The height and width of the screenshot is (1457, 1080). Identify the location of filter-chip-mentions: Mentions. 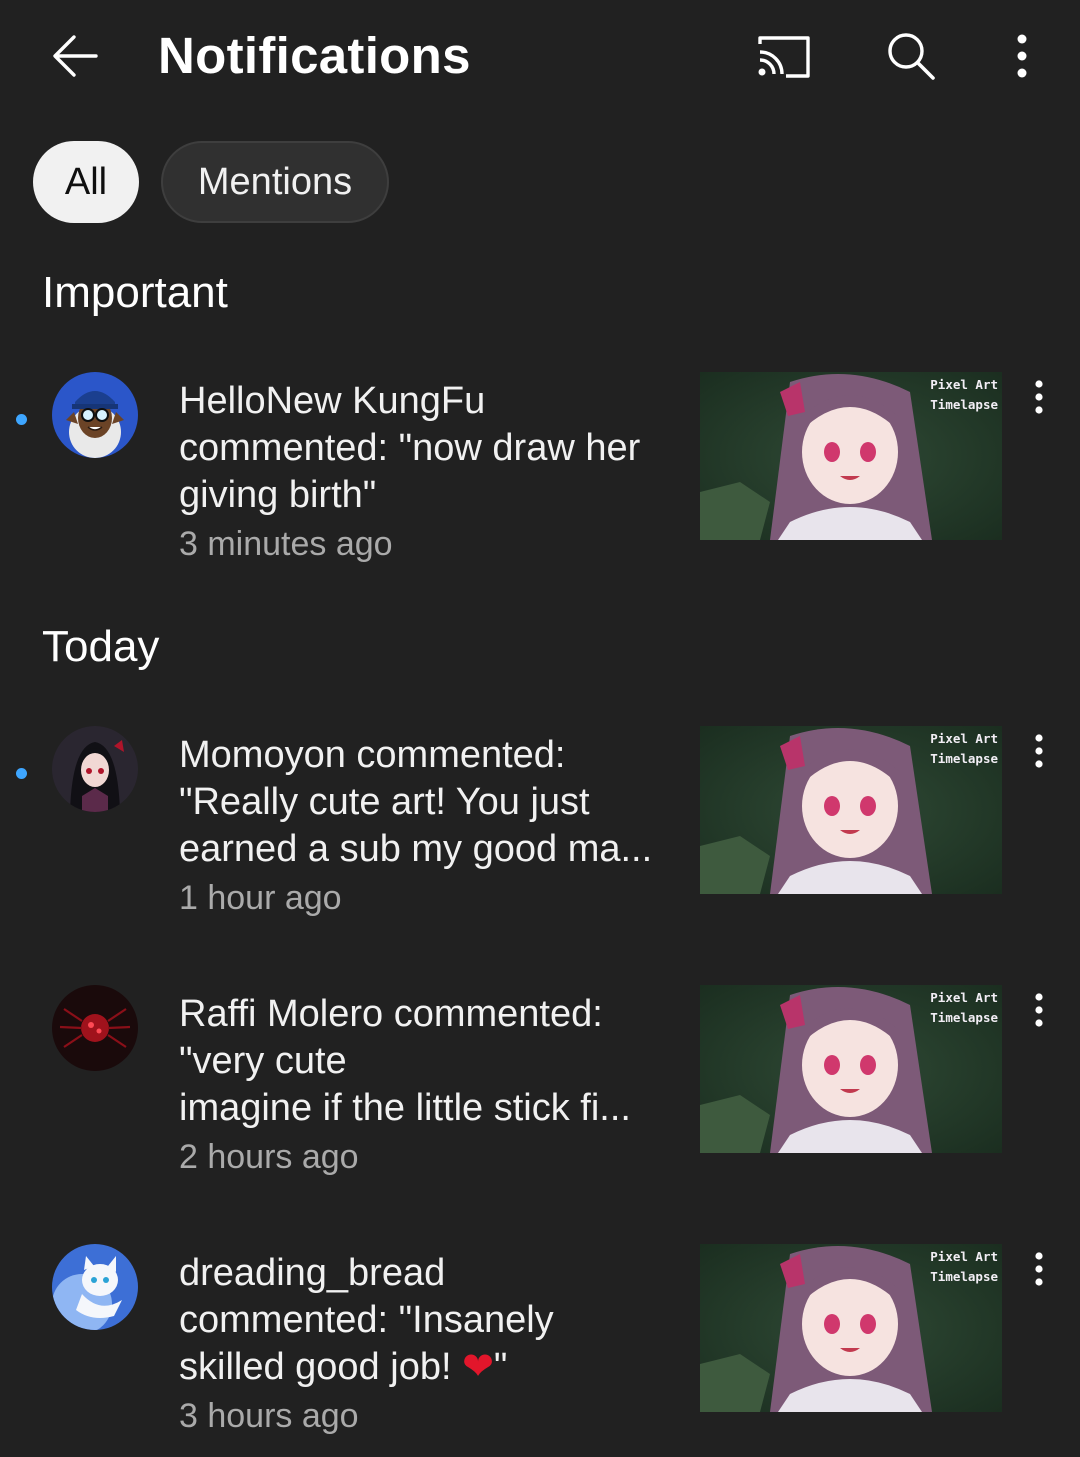
(275, 182).